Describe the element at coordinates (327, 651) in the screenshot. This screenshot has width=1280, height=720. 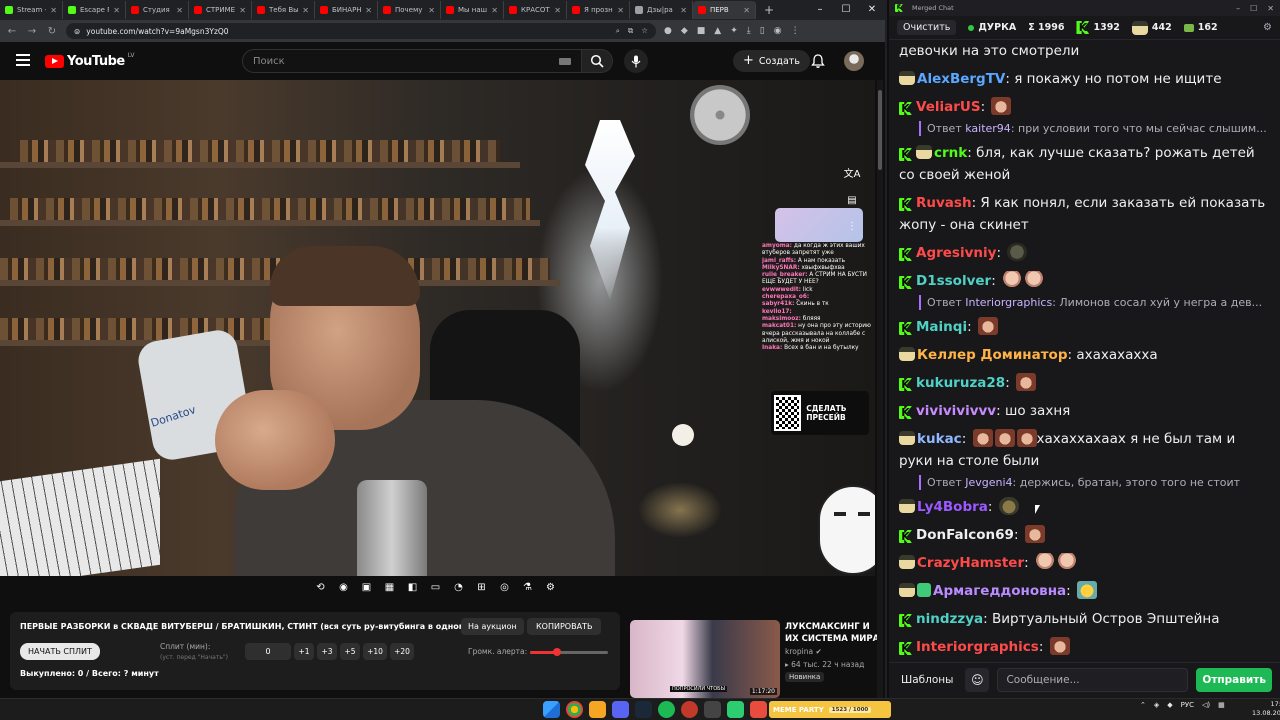
I see `increment-button: +3` at that location.